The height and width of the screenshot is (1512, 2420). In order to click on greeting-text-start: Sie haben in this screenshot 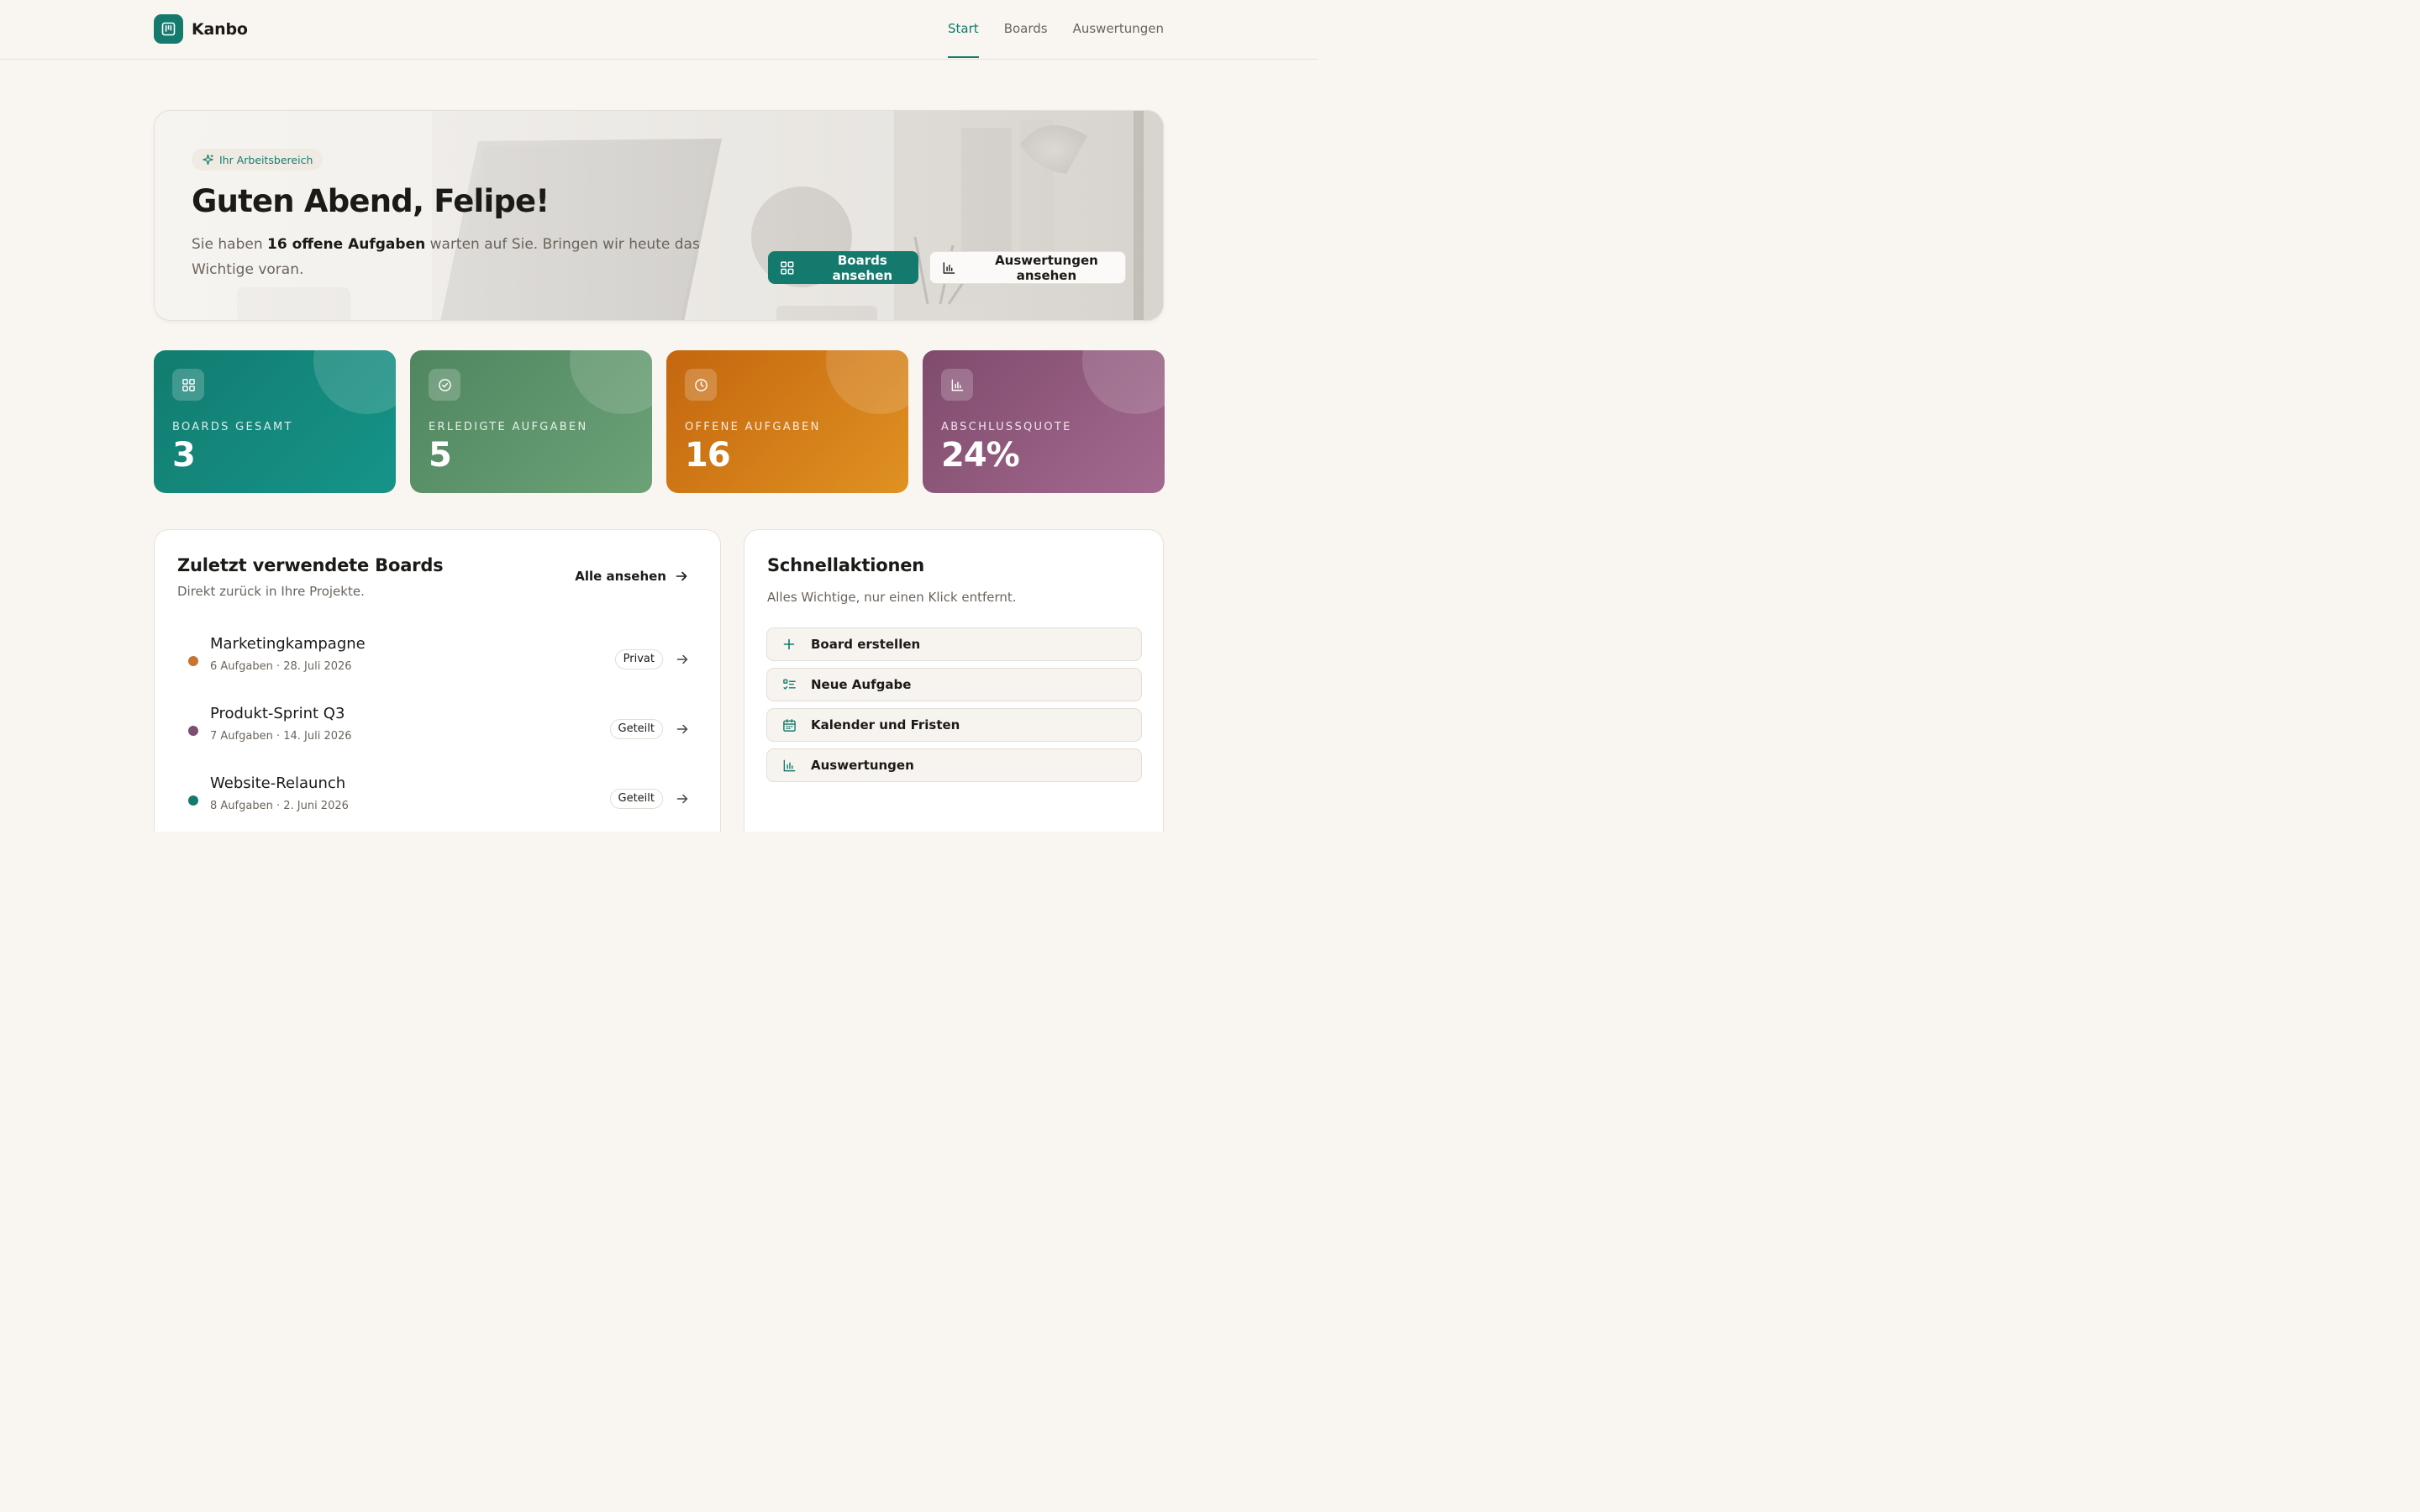, I will do `click(229, 244)`.